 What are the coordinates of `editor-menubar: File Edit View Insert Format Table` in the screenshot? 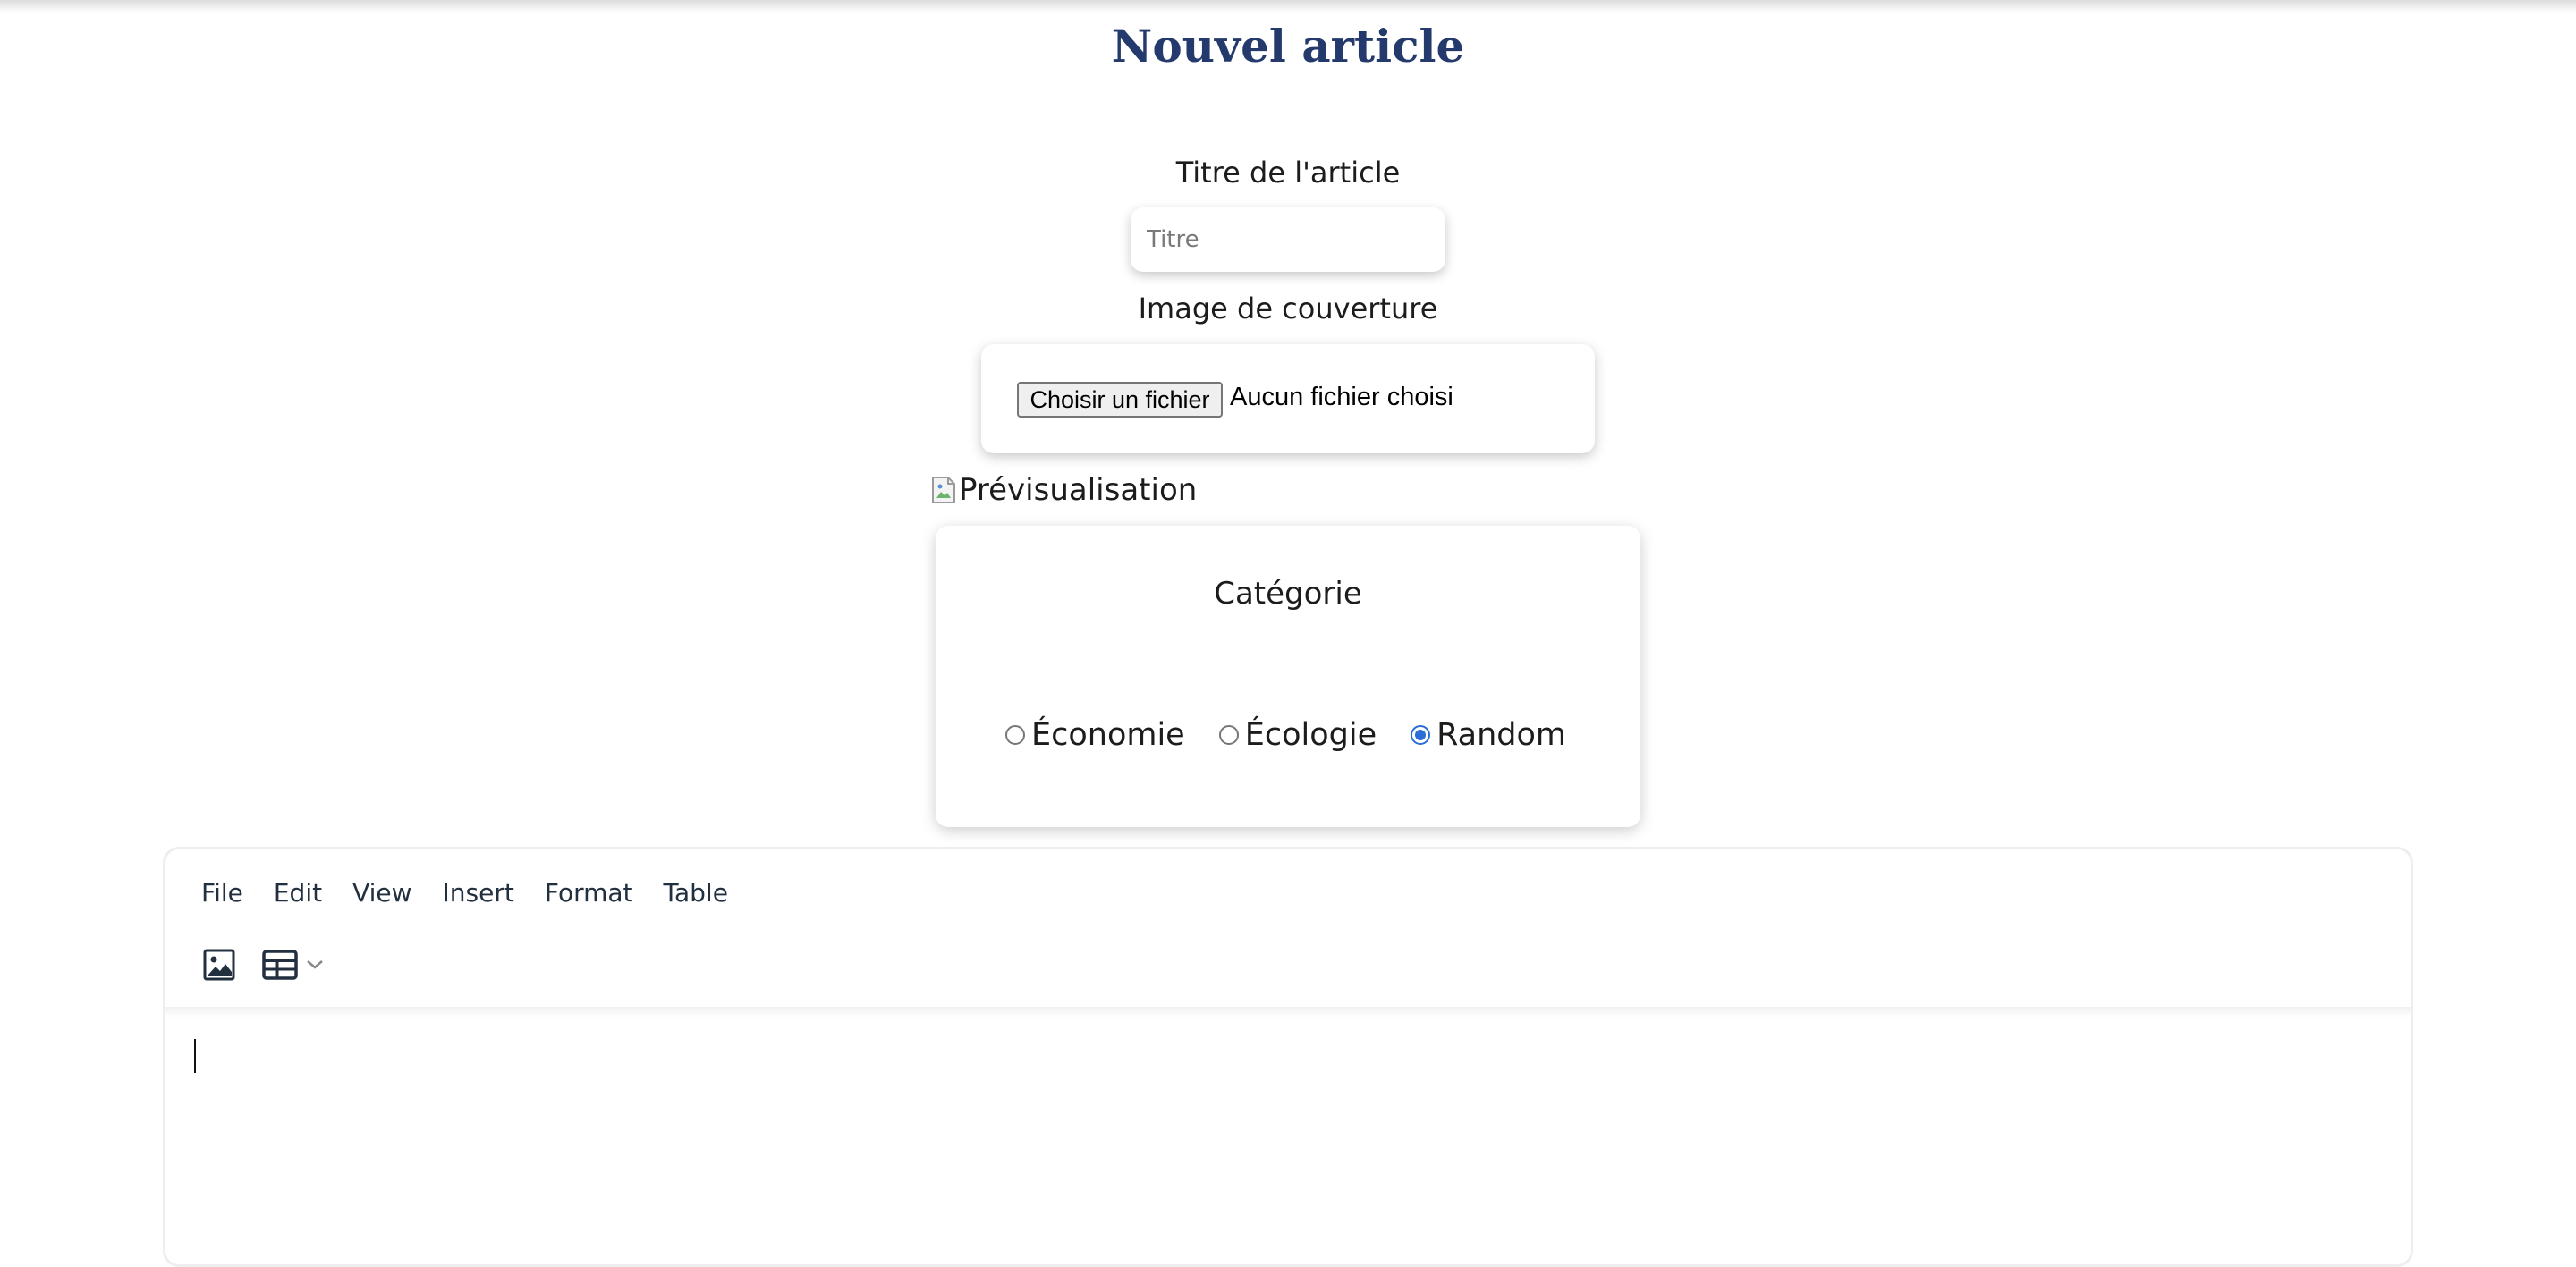 It's located at (479, 893).